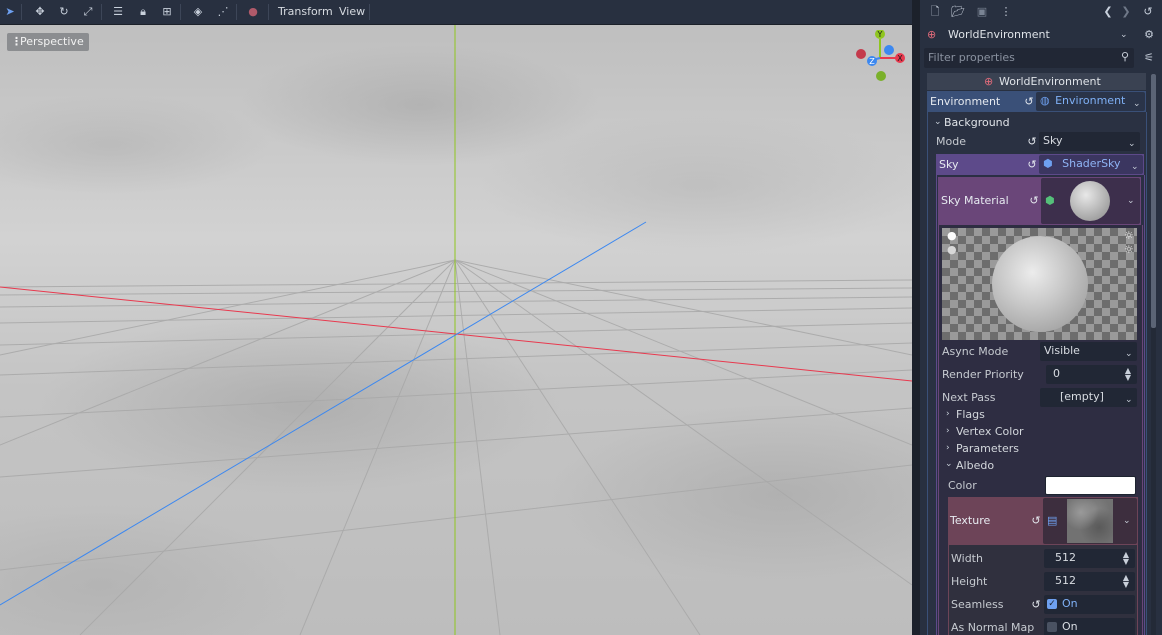 The image size is (1162, 635). I want to click on view-menu: View, so click(352, 12).